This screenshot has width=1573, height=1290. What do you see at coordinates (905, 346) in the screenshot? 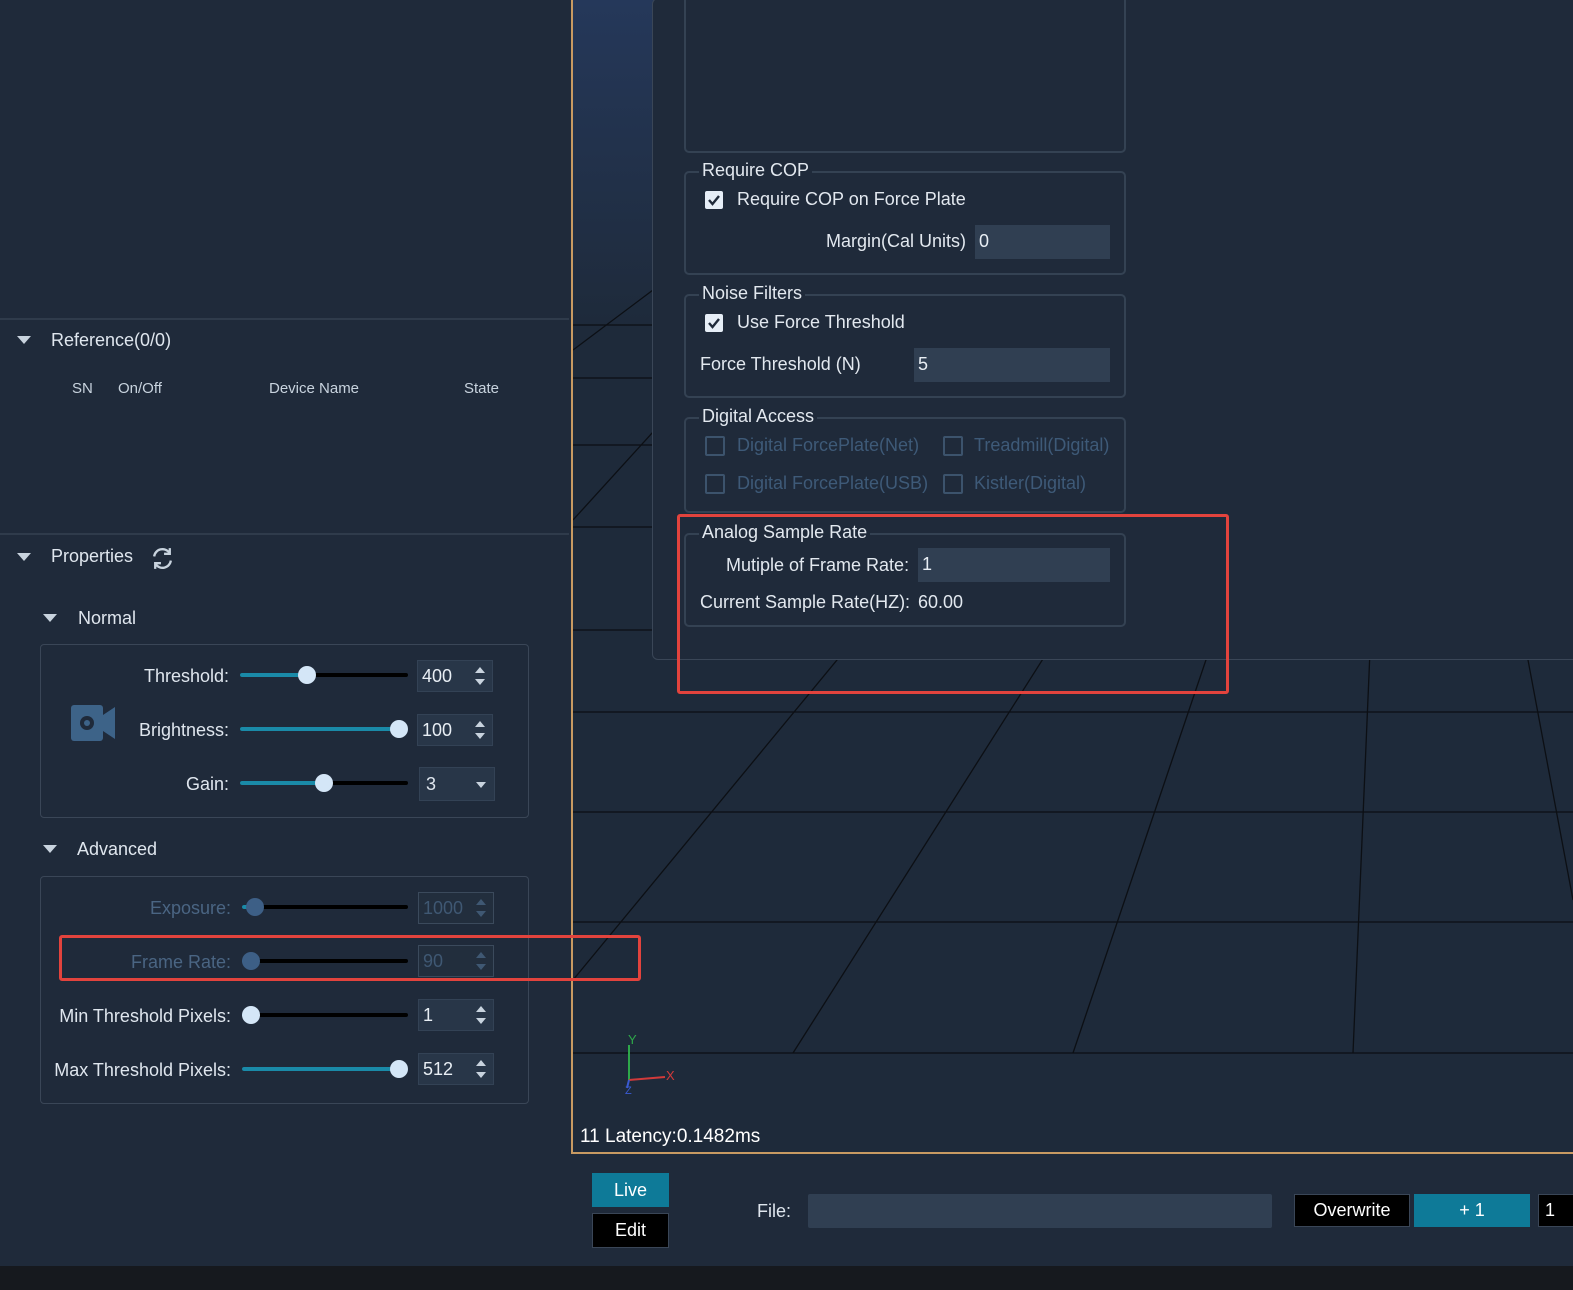
I see `noise-filters-group` at bounding box center [905, 346].